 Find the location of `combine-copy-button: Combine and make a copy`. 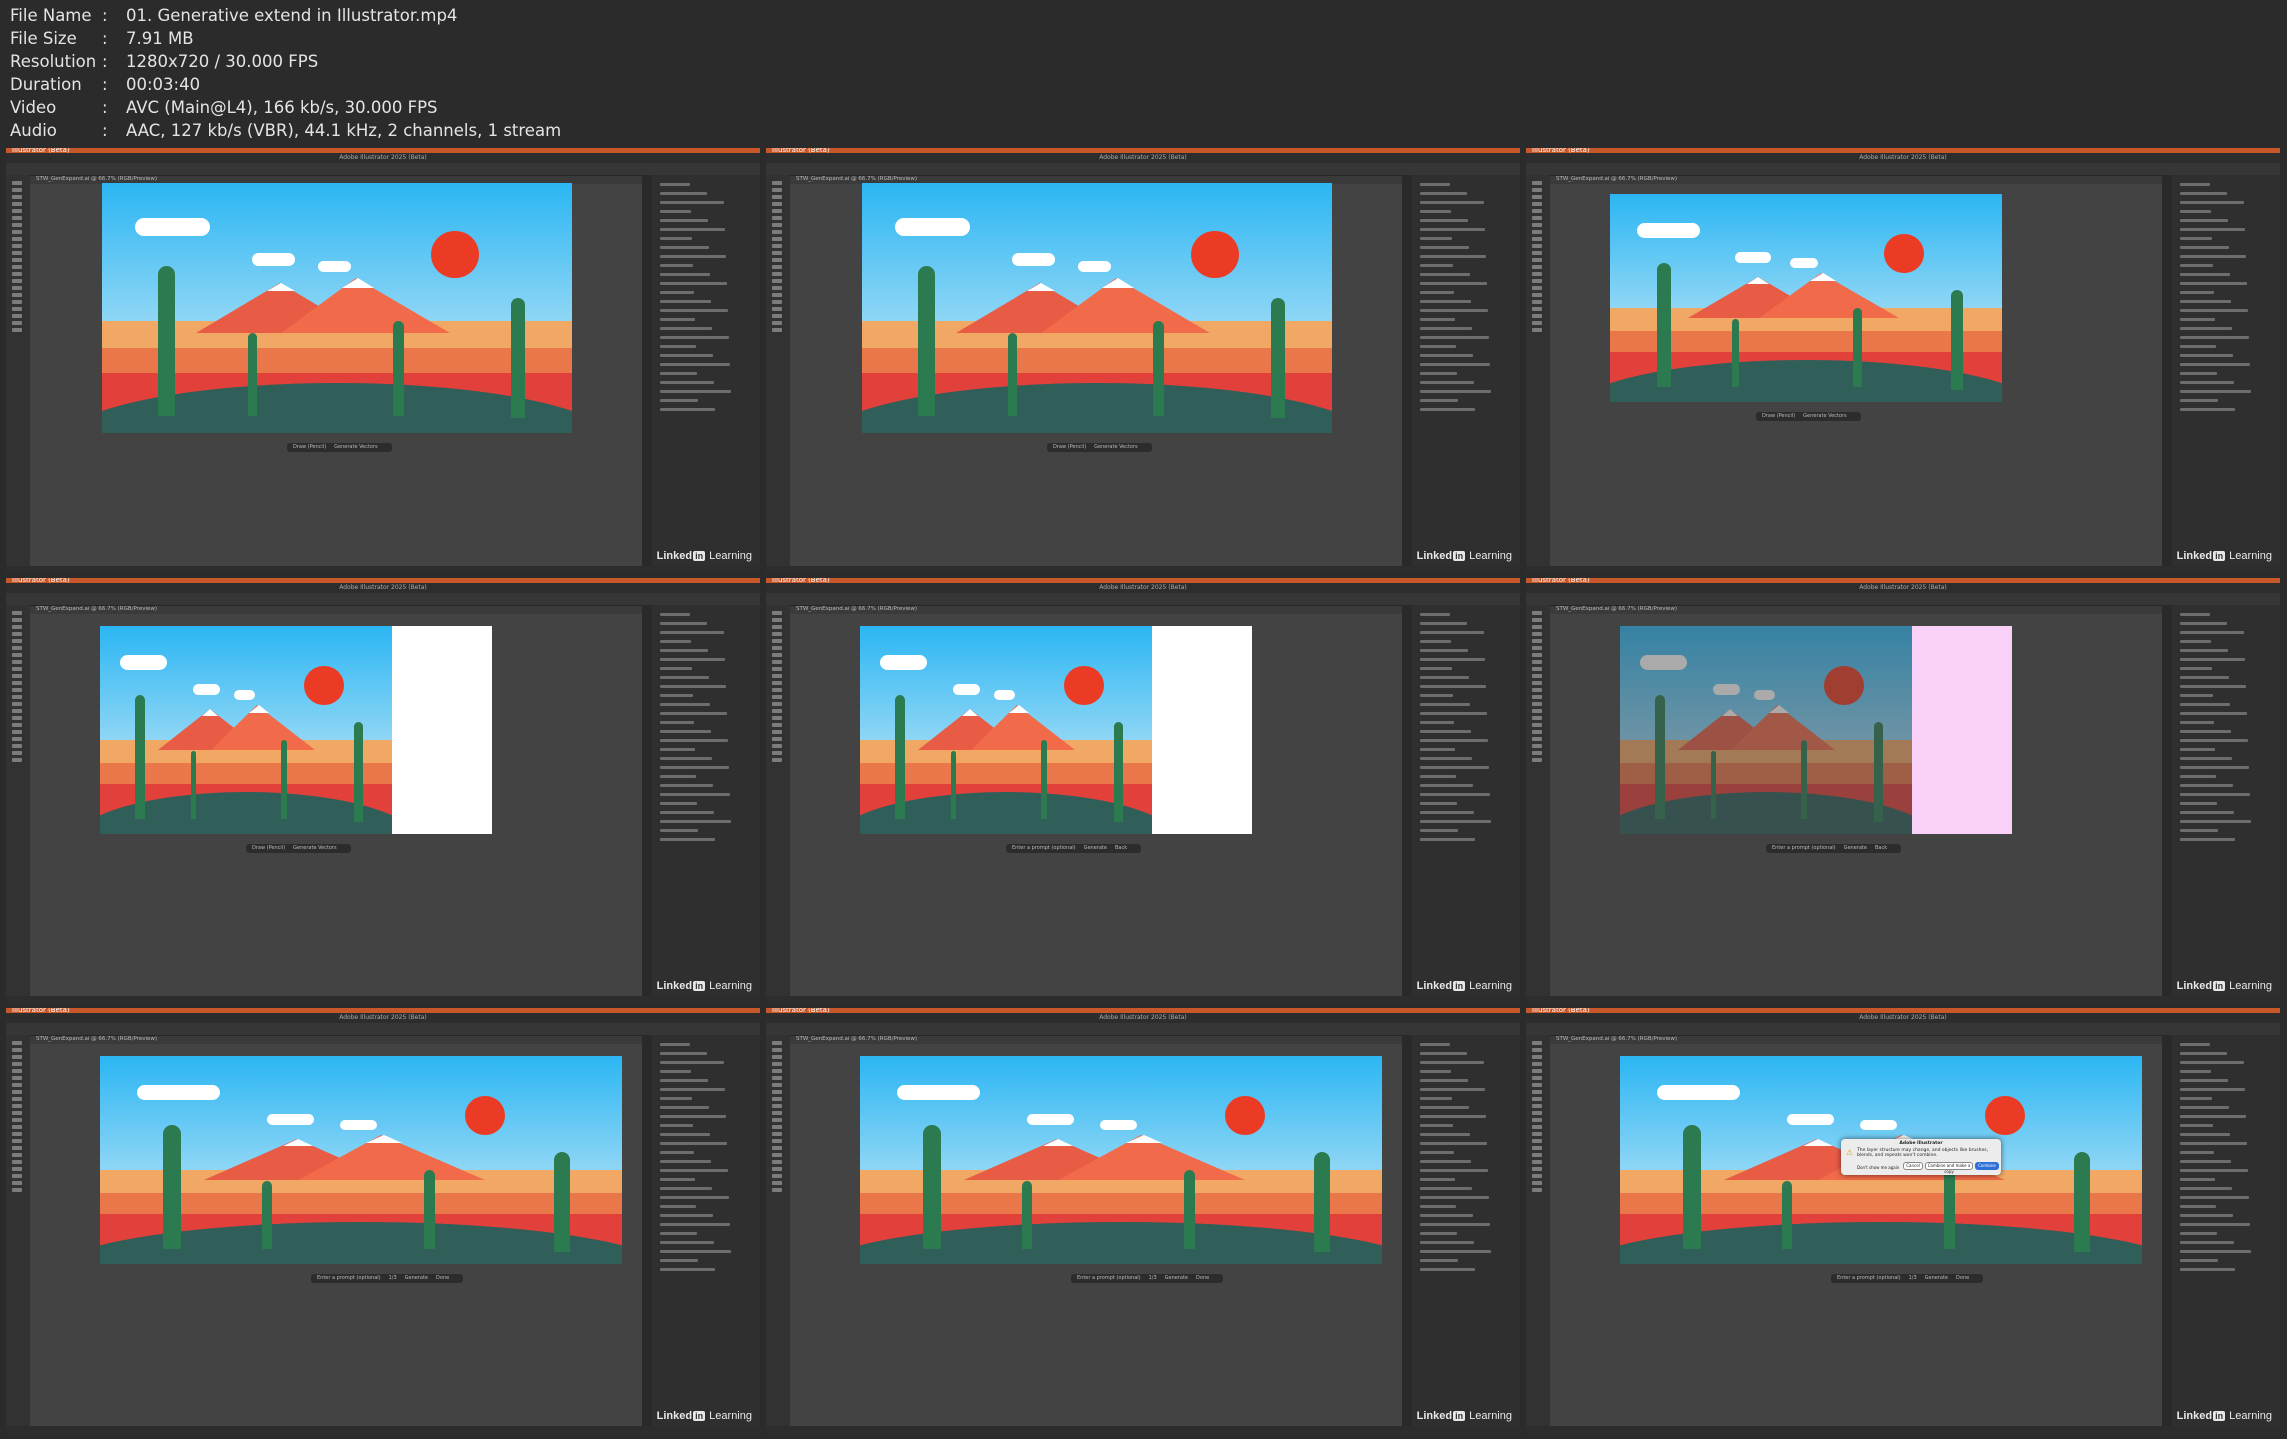

combine-copy-button: Combine and make a copy is located at coordinates (1949, 1168).